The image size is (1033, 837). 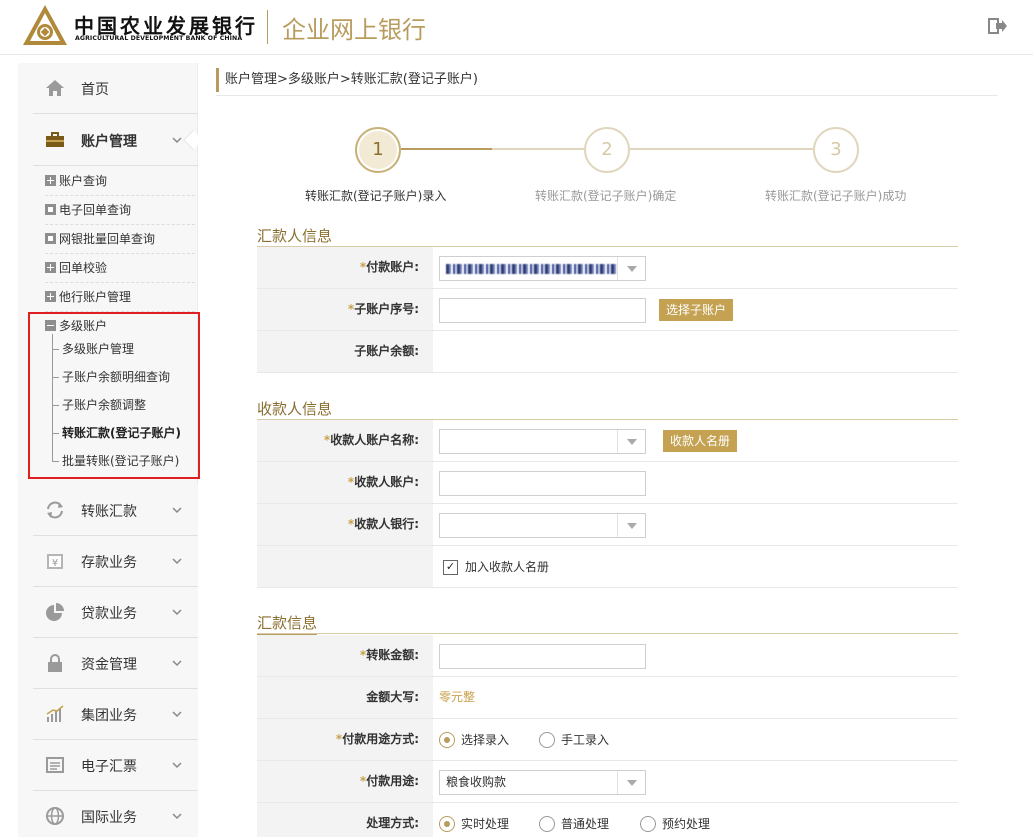 I want to click on amount-input, so click(x=542, y=656).